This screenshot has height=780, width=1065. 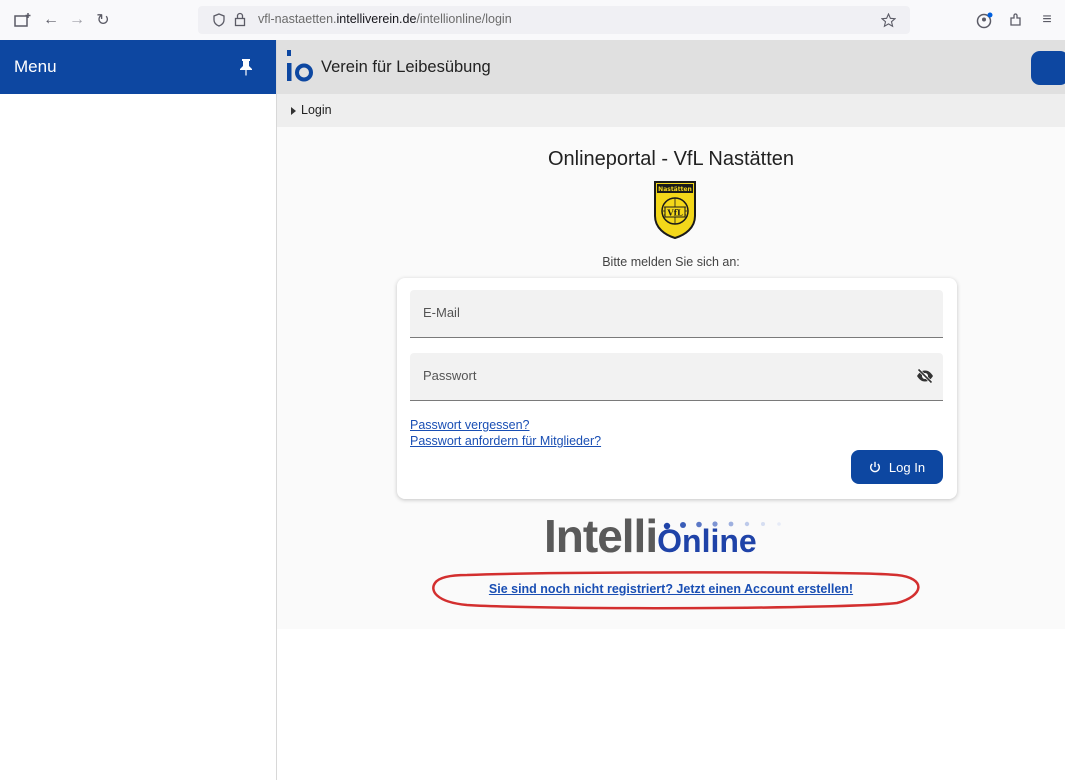 I want to click on breadcrumb-arrow-icon, so click(x=293, y=111).